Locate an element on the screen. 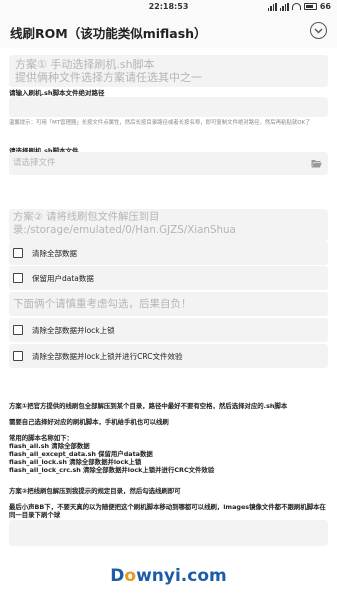  info-line3: 方案②把线刷包解压到我提示的规定目录，然后勾选线刷即可 is located at coordinates (95, 491).